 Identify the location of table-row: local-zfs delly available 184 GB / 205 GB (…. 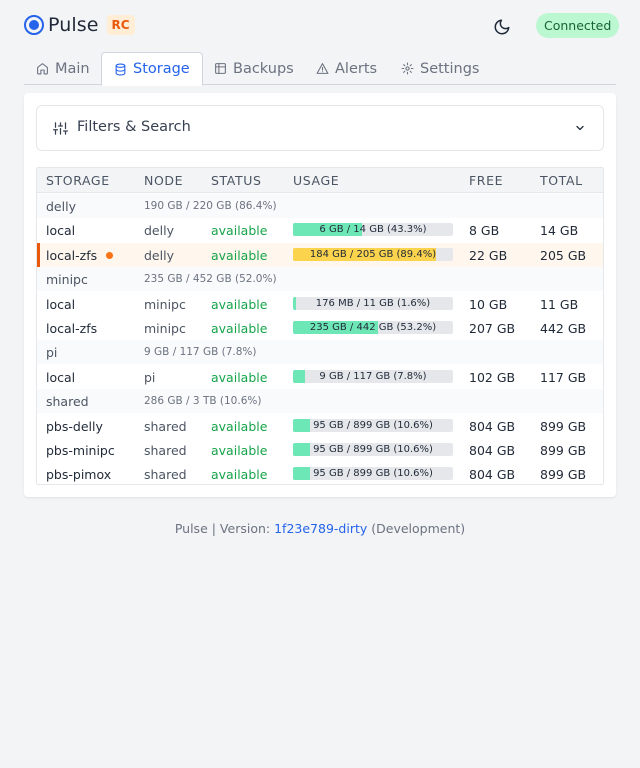
(320, 254).